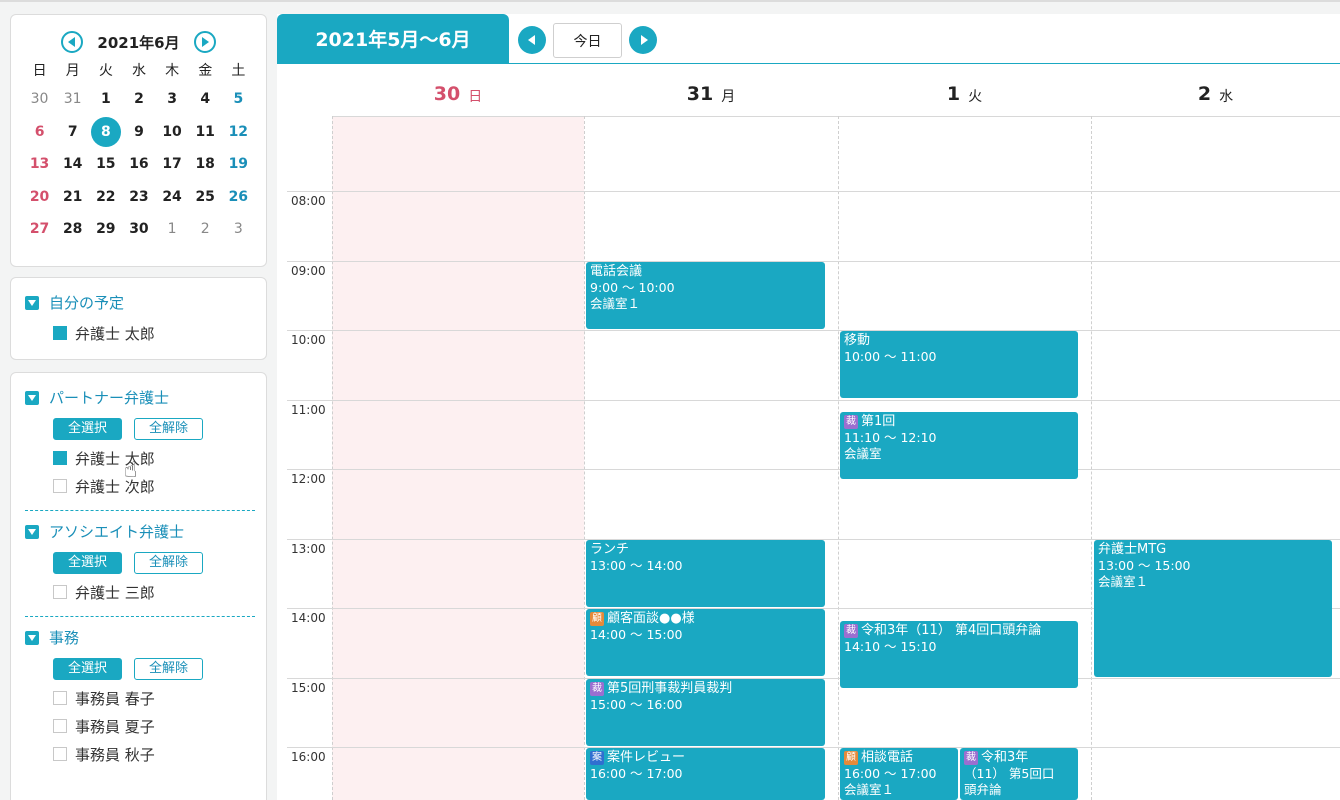 This screenshot has height=800, width=1340. Describe the element at coordinates (959, 364) in the screenshot. I see `event-block: 移動 10:00 ～ 11:00` at that location.